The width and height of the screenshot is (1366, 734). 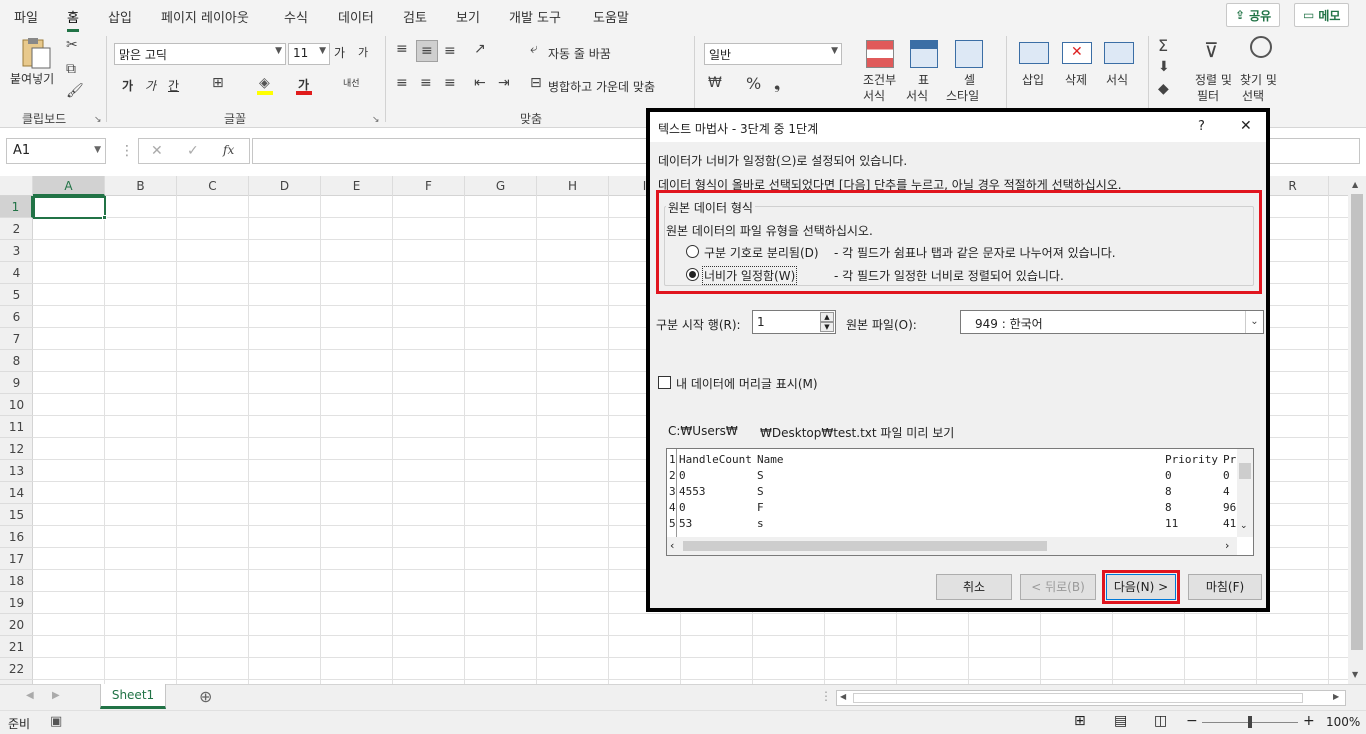 What do you see at coordinates (16, 295) in the screenshot?
I see `row-header: 5` at bounding box center [16, 295].